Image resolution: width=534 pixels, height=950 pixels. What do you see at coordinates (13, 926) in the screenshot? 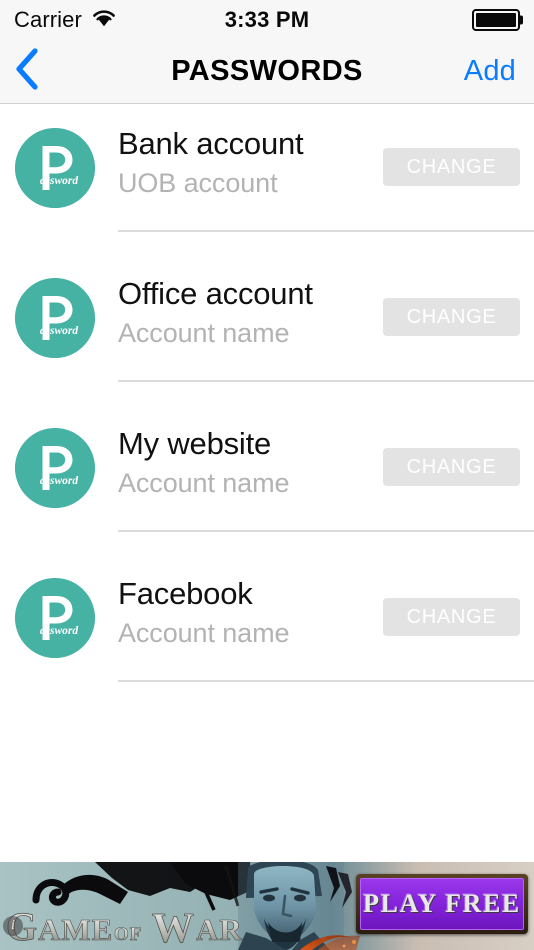
I see `ad-info-icon: i` at bounding box center [13, 926].